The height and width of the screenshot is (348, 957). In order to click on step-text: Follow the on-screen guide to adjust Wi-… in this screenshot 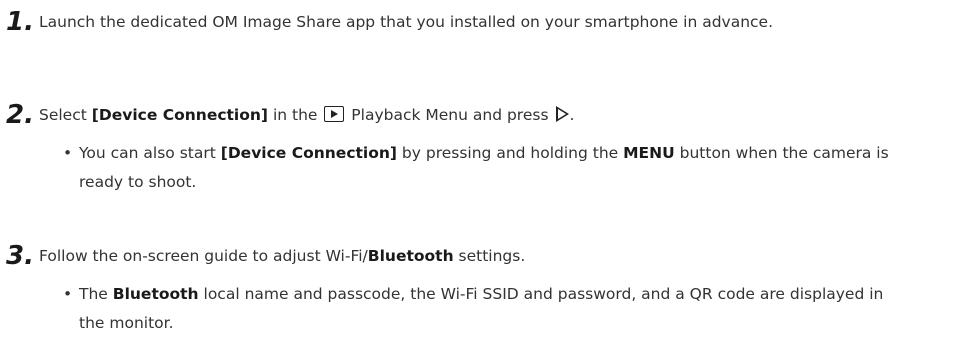, I will do `click(282, 256)`.